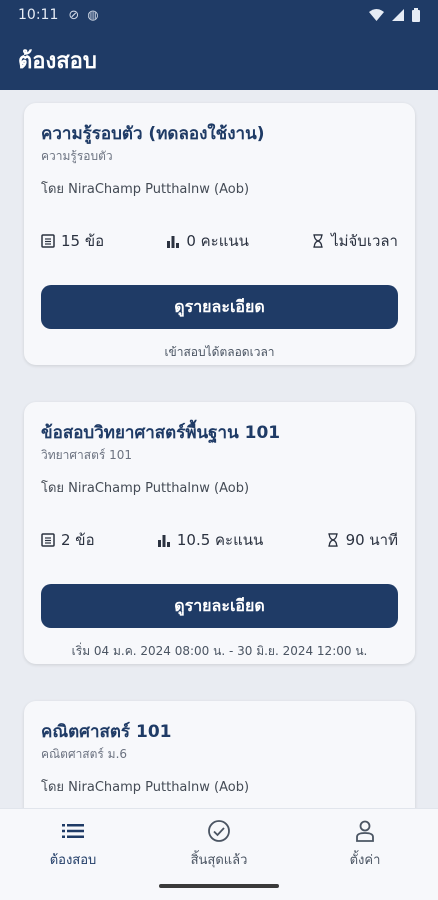 This screenshot has height=900, width=438. Describe the element at coordinates (219, 352) in the screenshot. I see `exam-availability-note: เข้าสอบได้ตลอดเวลา` at that location.